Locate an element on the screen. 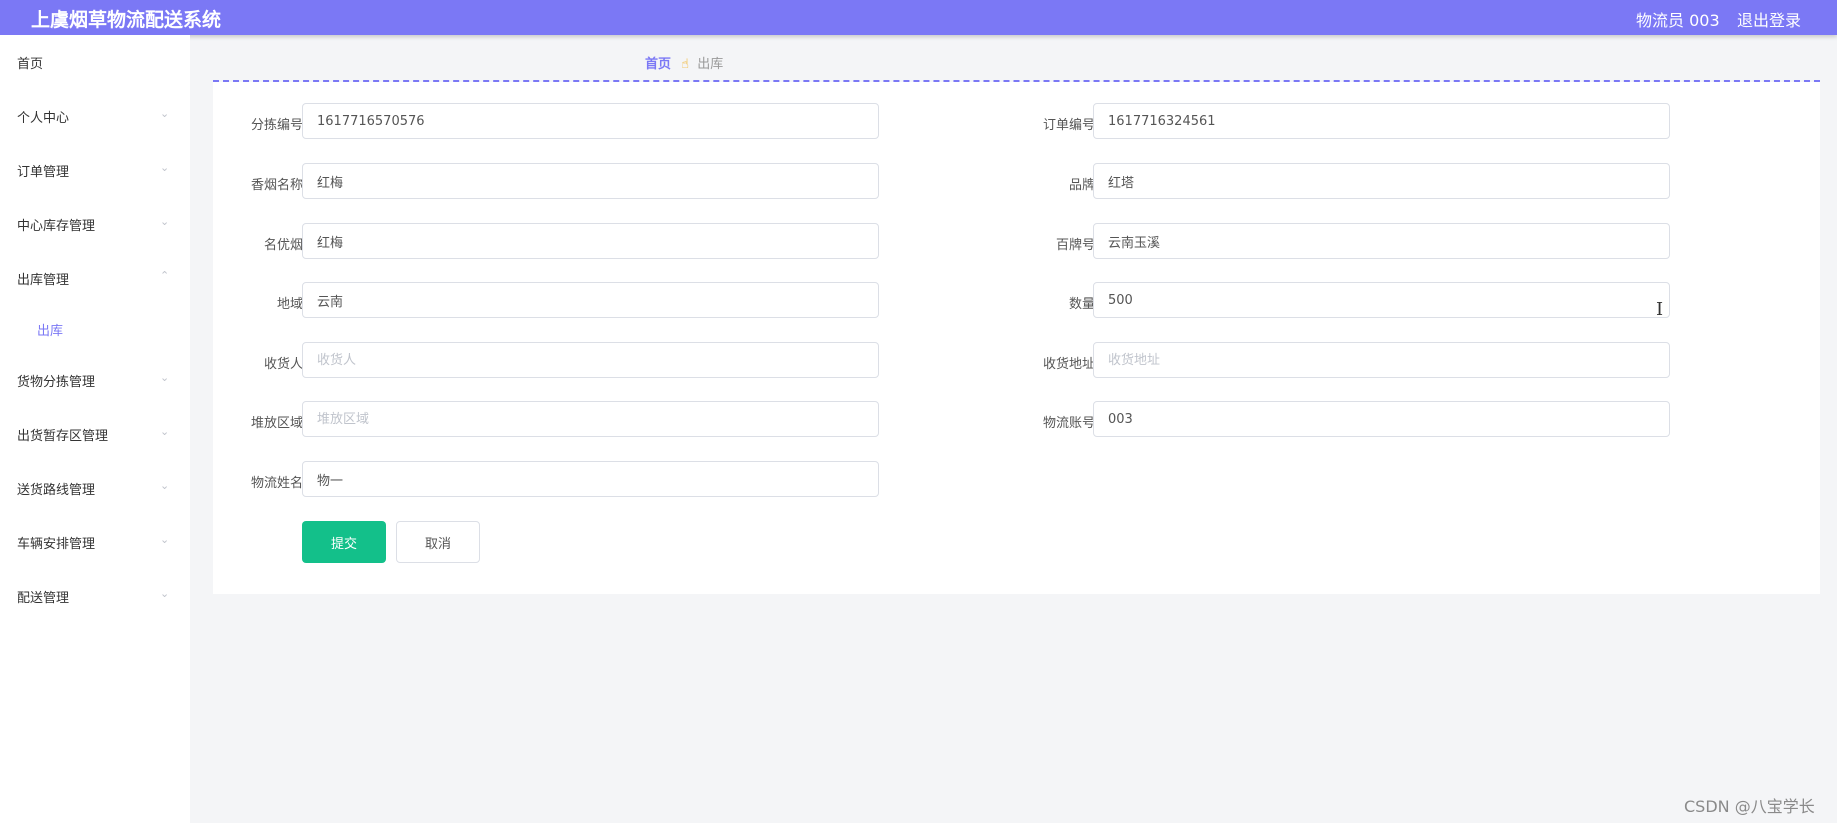  sidebar-item-label: 车辆安排管理 is located at coordinates (56, 544).